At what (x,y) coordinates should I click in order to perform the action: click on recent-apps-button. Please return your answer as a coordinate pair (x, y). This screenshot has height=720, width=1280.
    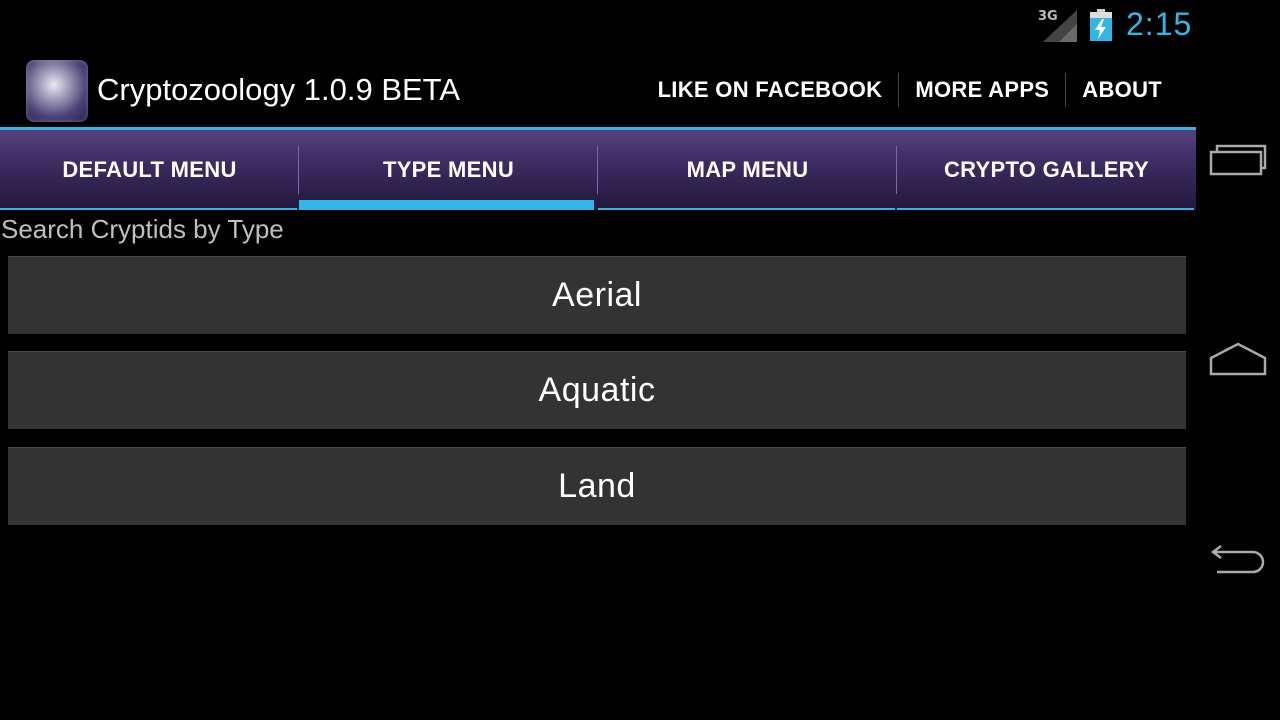
    Looking at the image, I should click on (1238, 159).